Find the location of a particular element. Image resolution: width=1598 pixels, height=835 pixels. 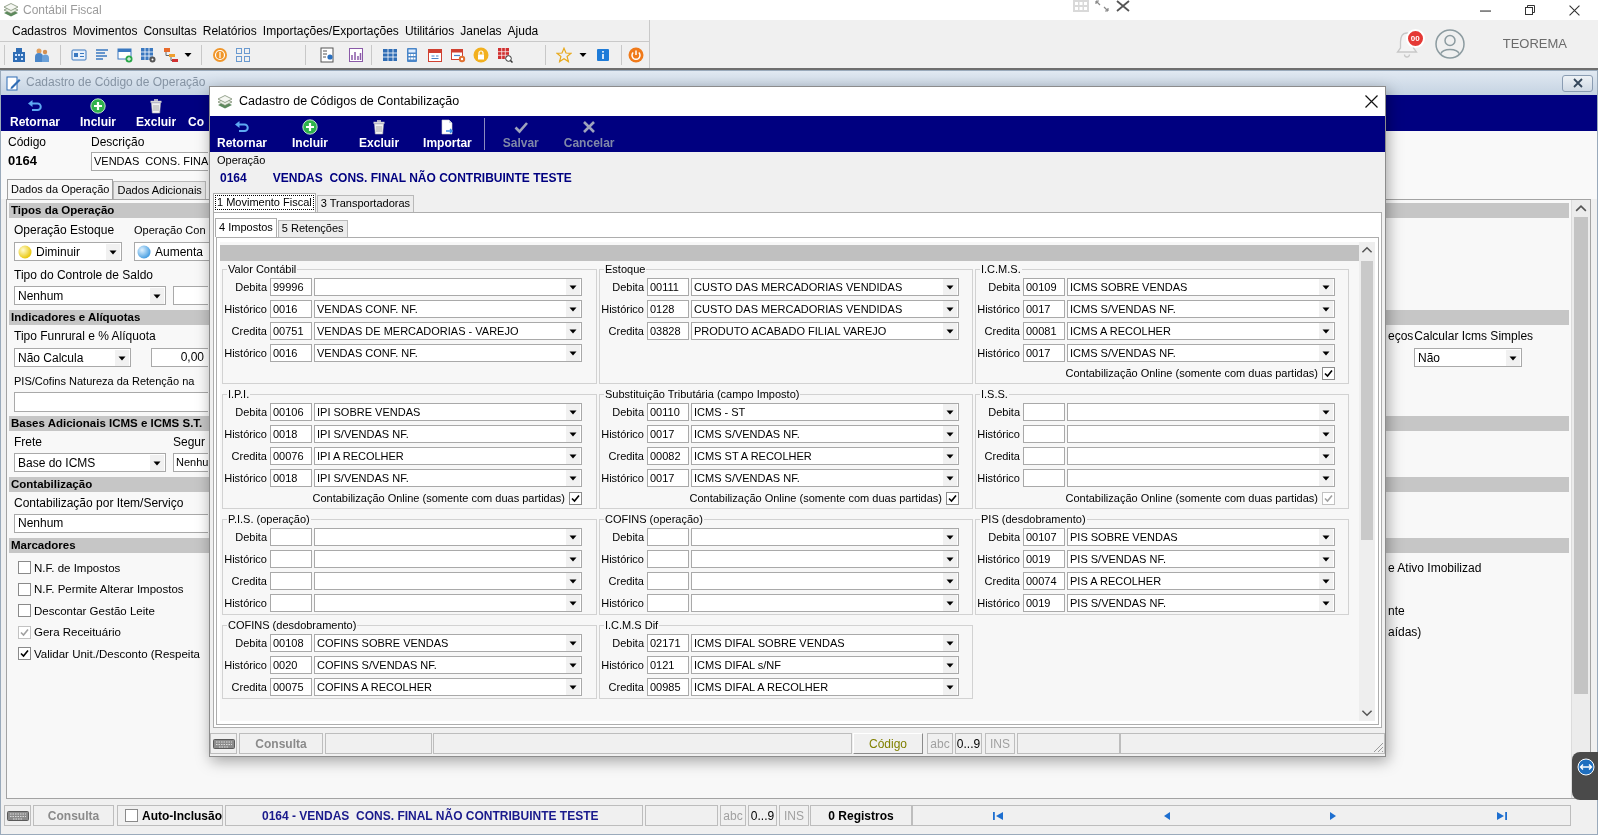

add-button: Incluir is located at coordinates (98, 113).